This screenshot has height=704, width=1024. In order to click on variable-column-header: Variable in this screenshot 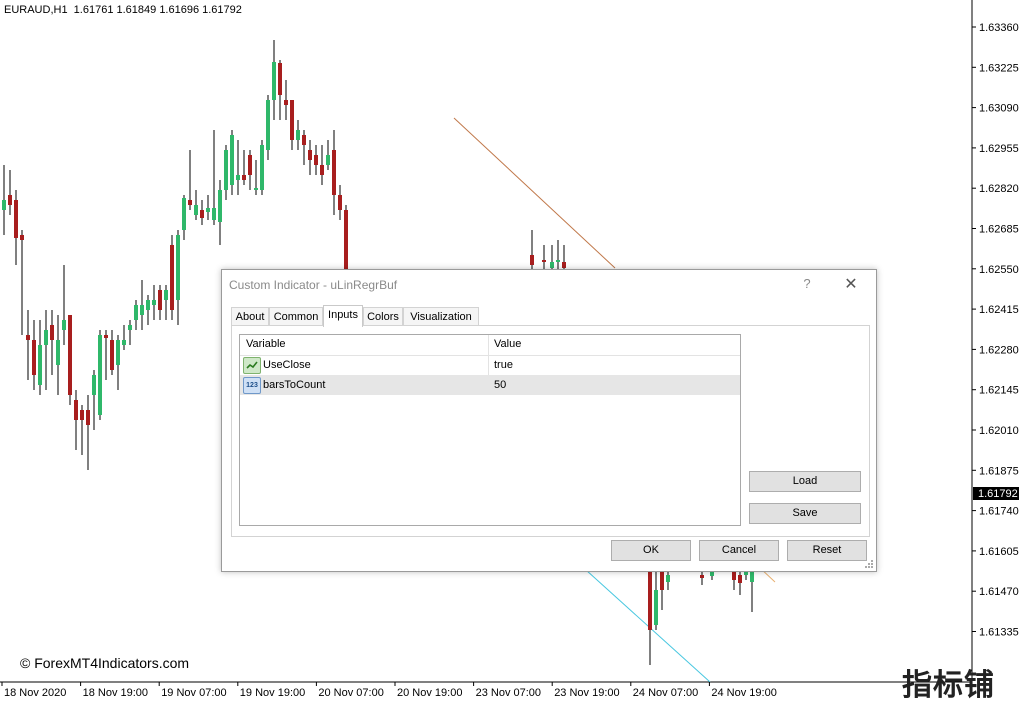, I will do `click(266, 344)`.